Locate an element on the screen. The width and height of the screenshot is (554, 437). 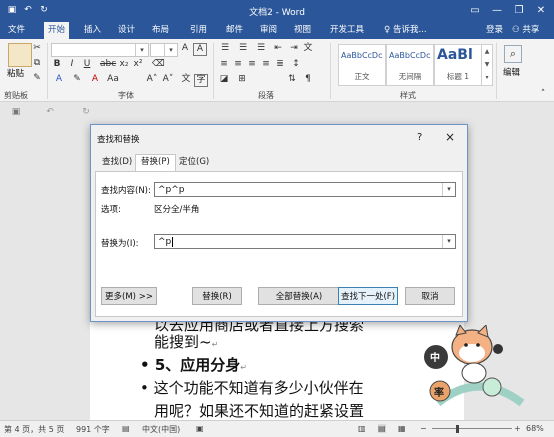
tab-file: 文件 is located at coordinates (16, 30).